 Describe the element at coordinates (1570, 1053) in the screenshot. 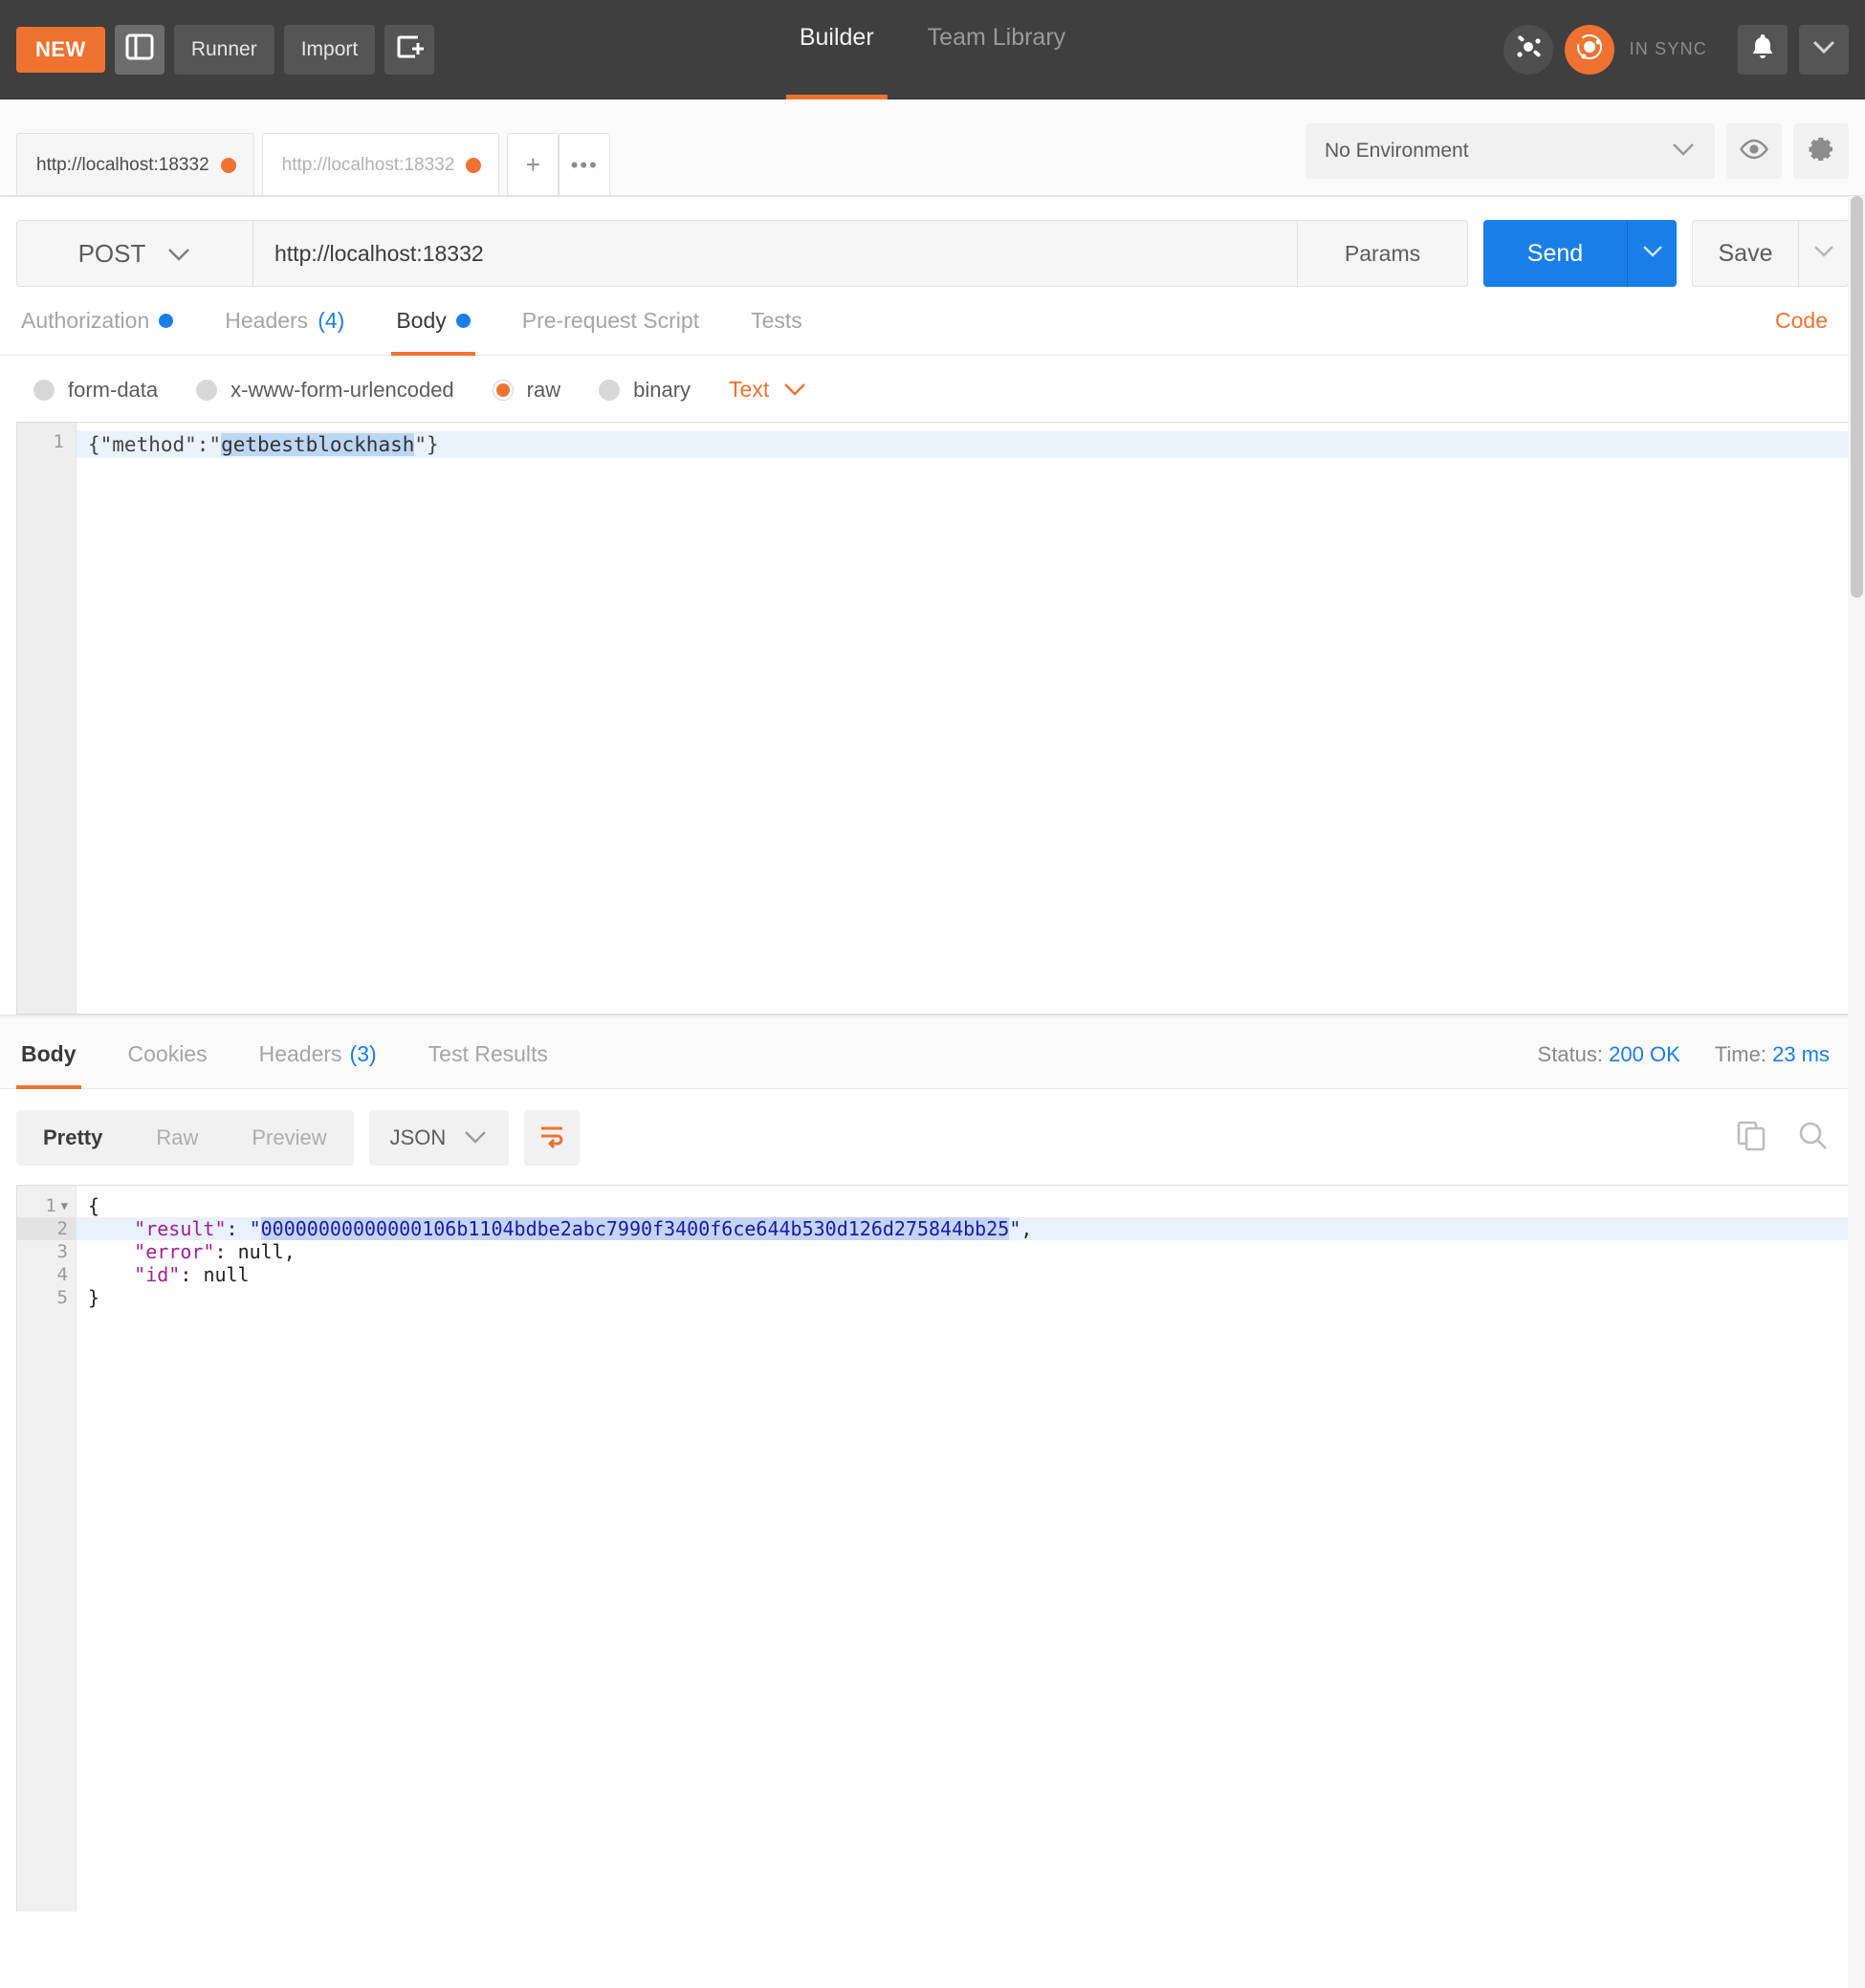

I see `status-label: Status:` at that location.